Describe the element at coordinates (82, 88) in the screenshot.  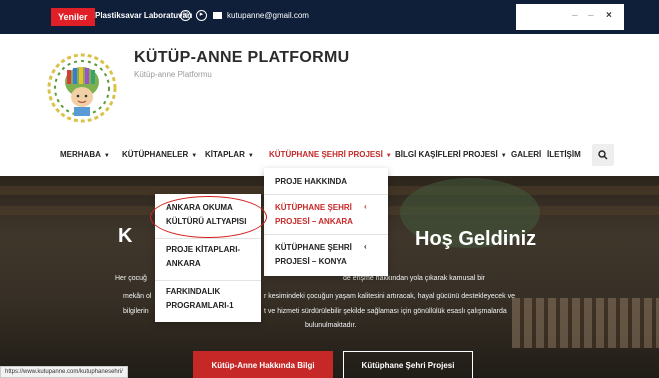
I see `platform-logo` at that location.